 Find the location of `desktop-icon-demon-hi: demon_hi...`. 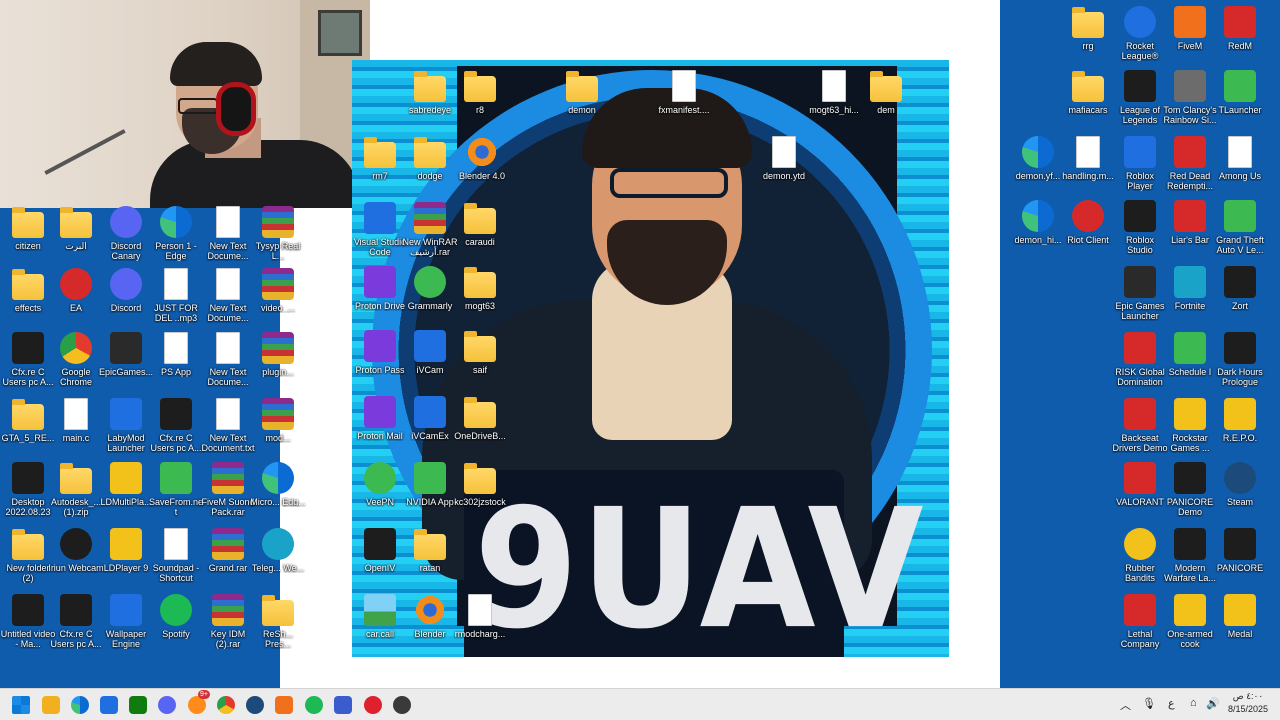

desktop-icon-demon-hi: demon_hi... is located at coordinates (1038, 222).